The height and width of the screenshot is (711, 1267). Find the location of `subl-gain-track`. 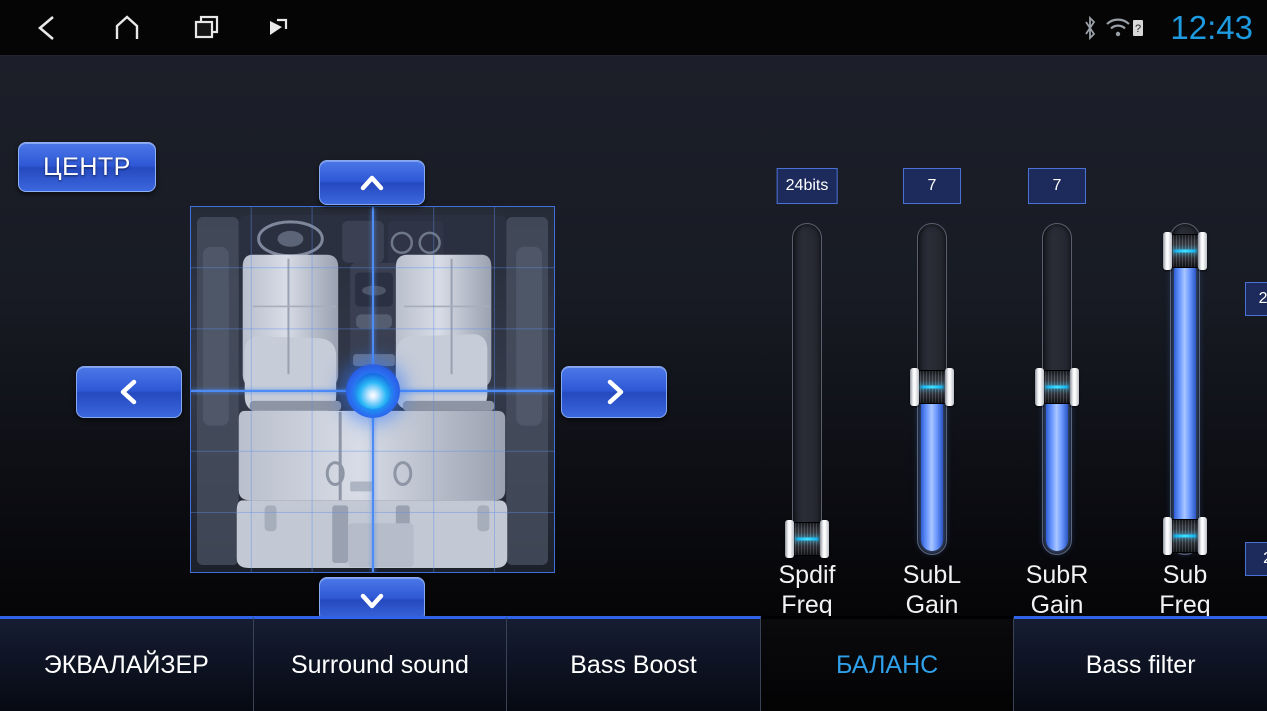

subl-gain-track is located at coordinates (932, 389).